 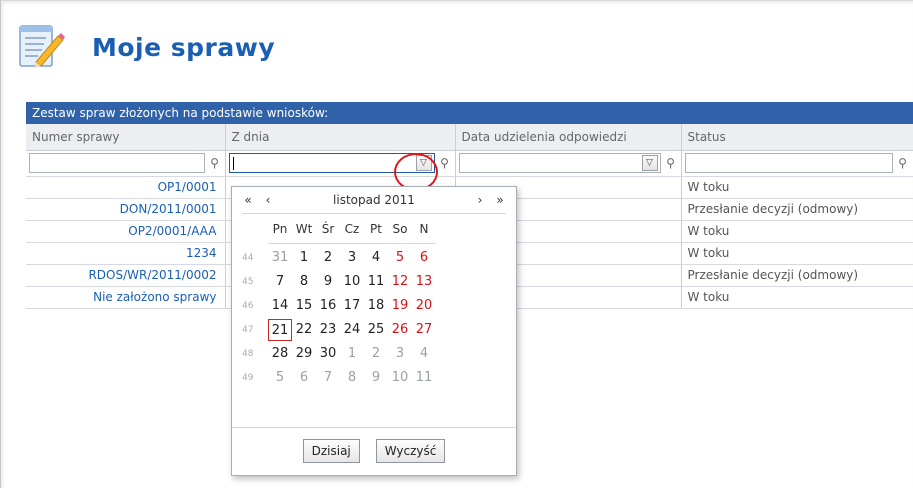 I want to click on calendar-day: 12, so click(x=400, y=282).